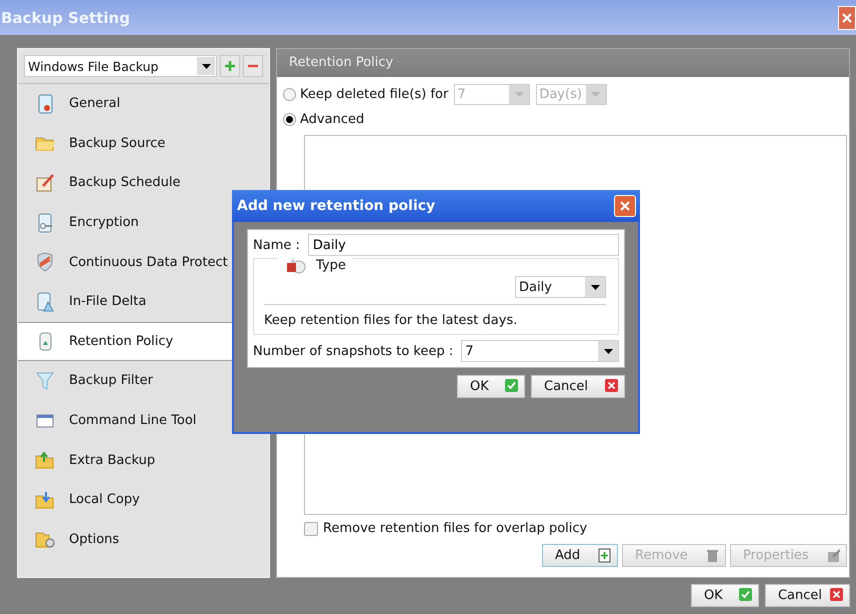  Describe the element at coordinates (120, 66) in the screenshot. I see `backup-set-dropdown: Windows File Backup` at that location.